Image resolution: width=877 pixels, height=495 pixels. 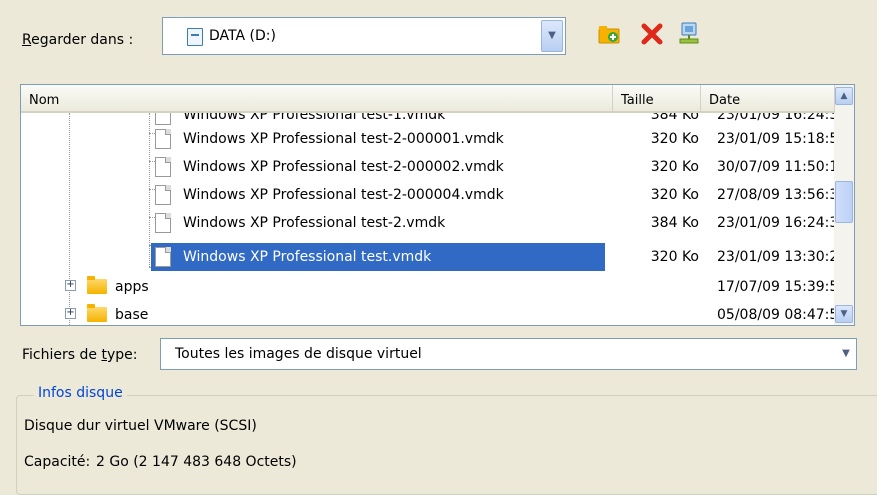 What do you see at coordinates (782, 139) in the screenshot?
I see `file-date: 23/01/09 15:18:56` at bounding box center [782, 139].